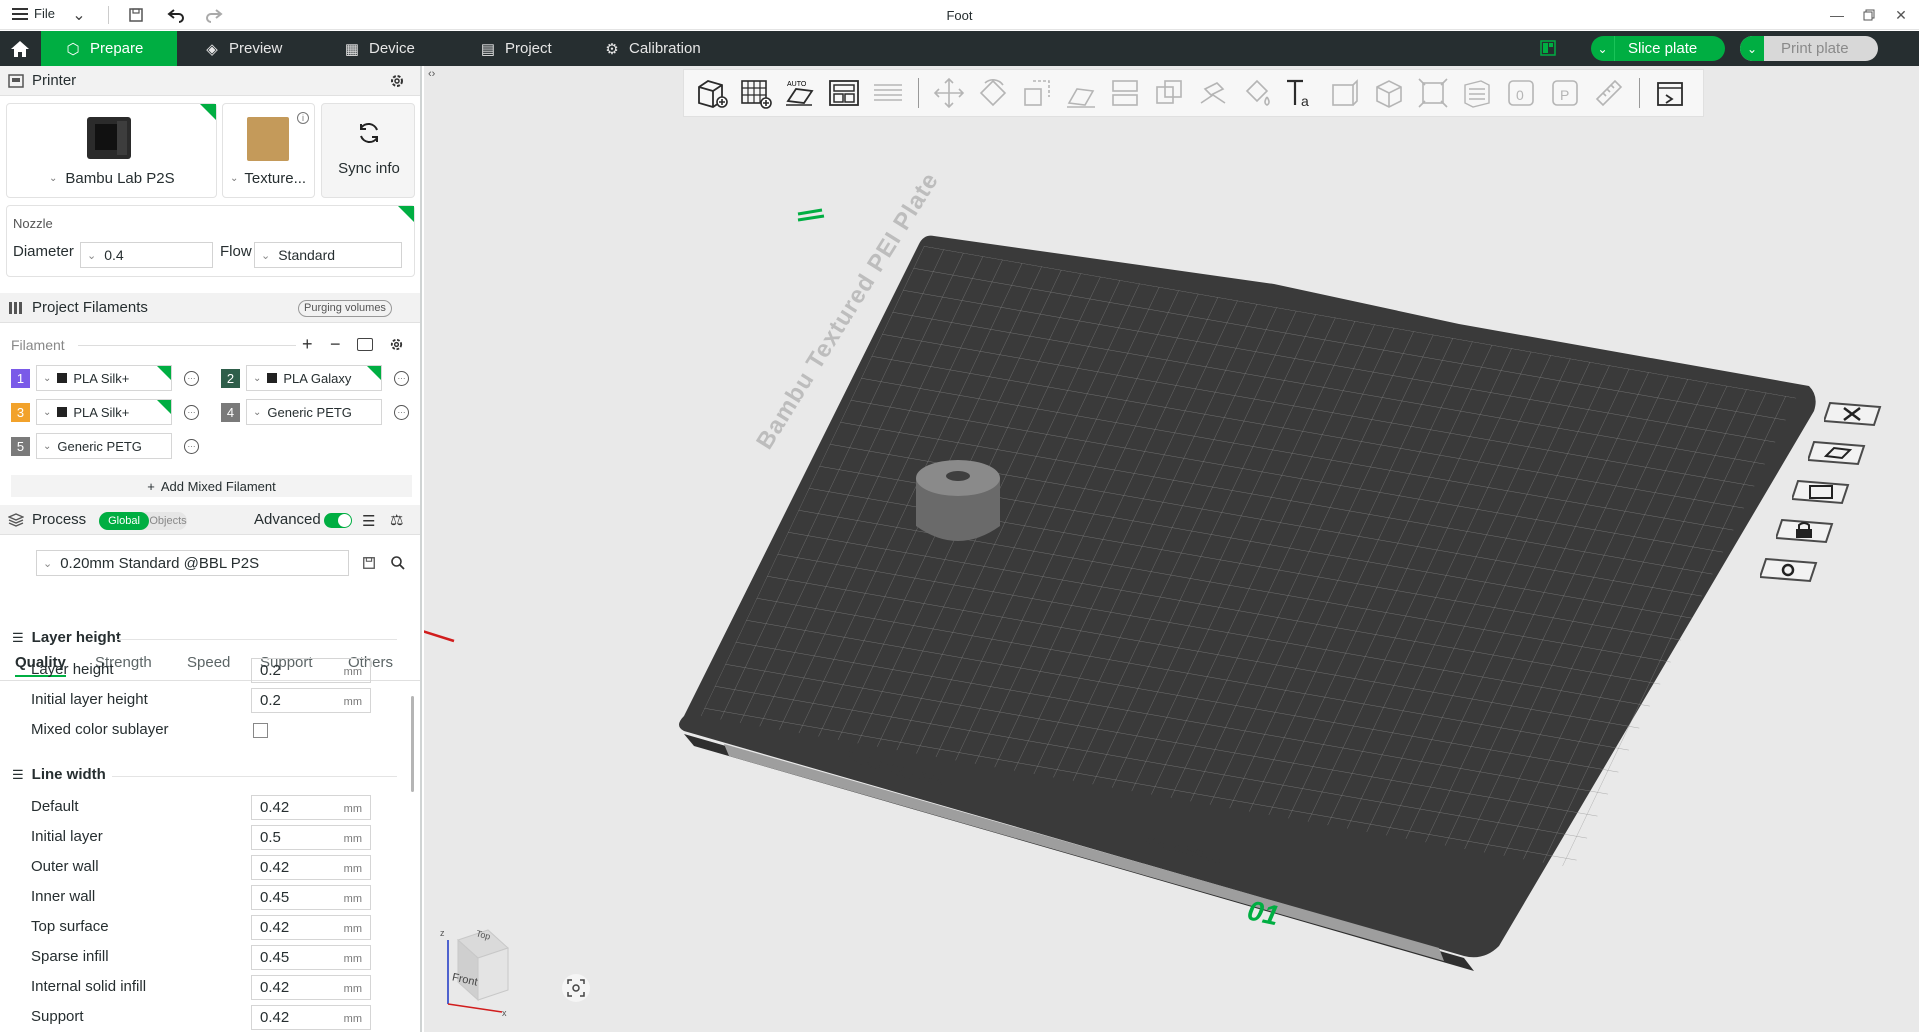 Image resolution: width=1919 pixels, height=1032 pixels. What do you see at coordinates (352, 49) in the screenshot?
I see `device-icon: ▦` at bounding box center [352, 49].